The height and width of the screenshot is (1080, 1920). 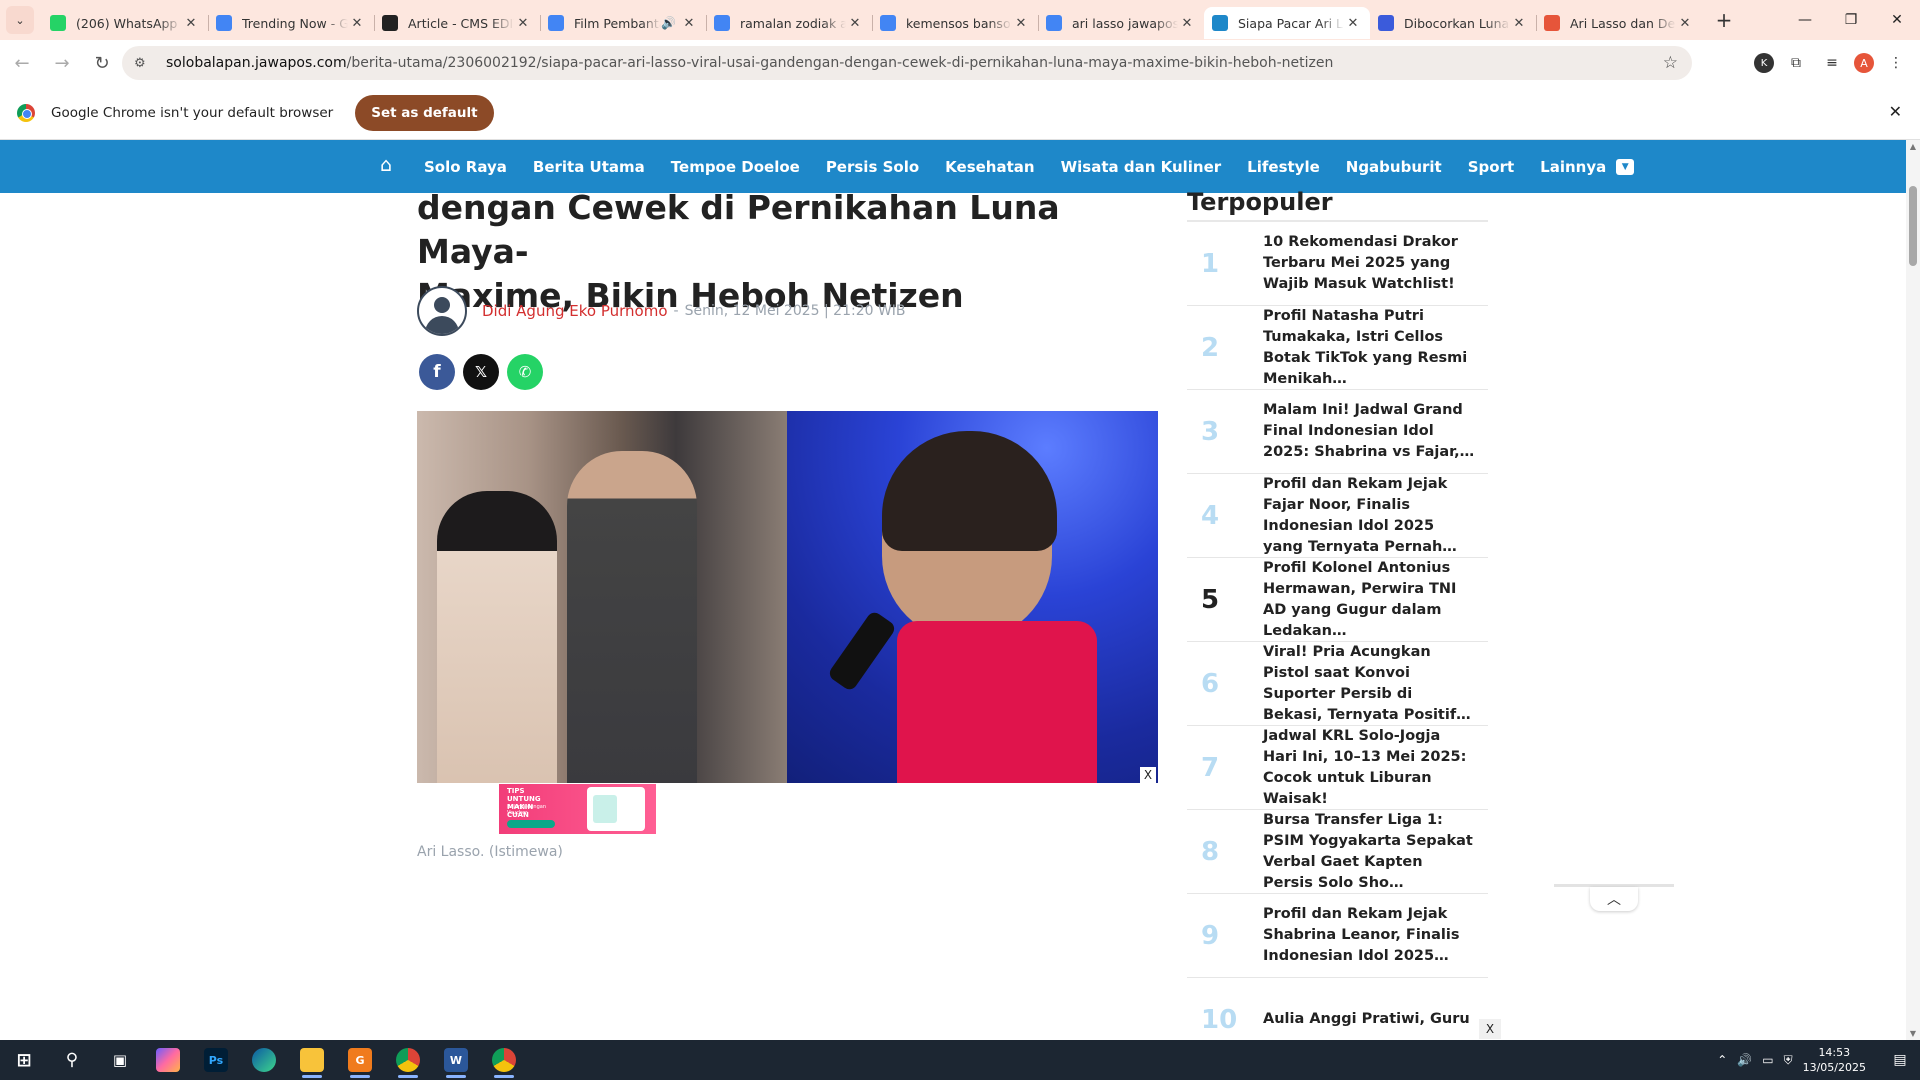 I want to click on nav-item: Wisata dan Kuliner, so click(x=1141, y=167).